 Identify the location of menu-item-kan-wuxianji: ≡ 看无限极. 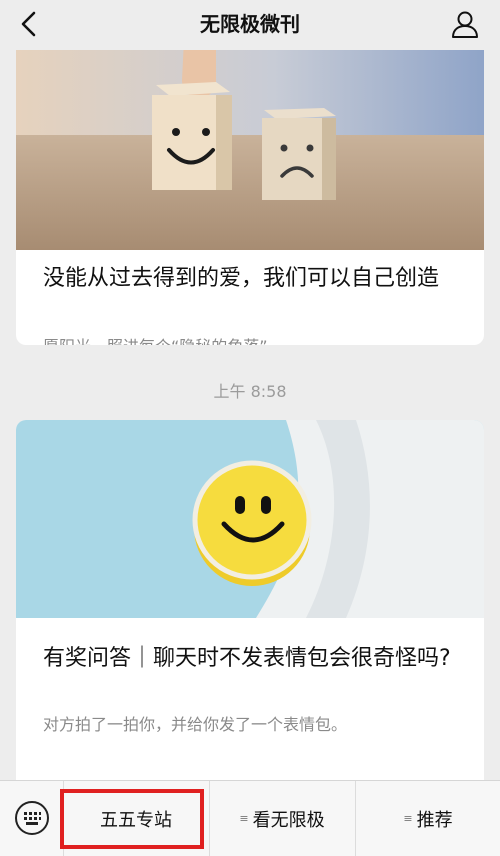
(282, 818).